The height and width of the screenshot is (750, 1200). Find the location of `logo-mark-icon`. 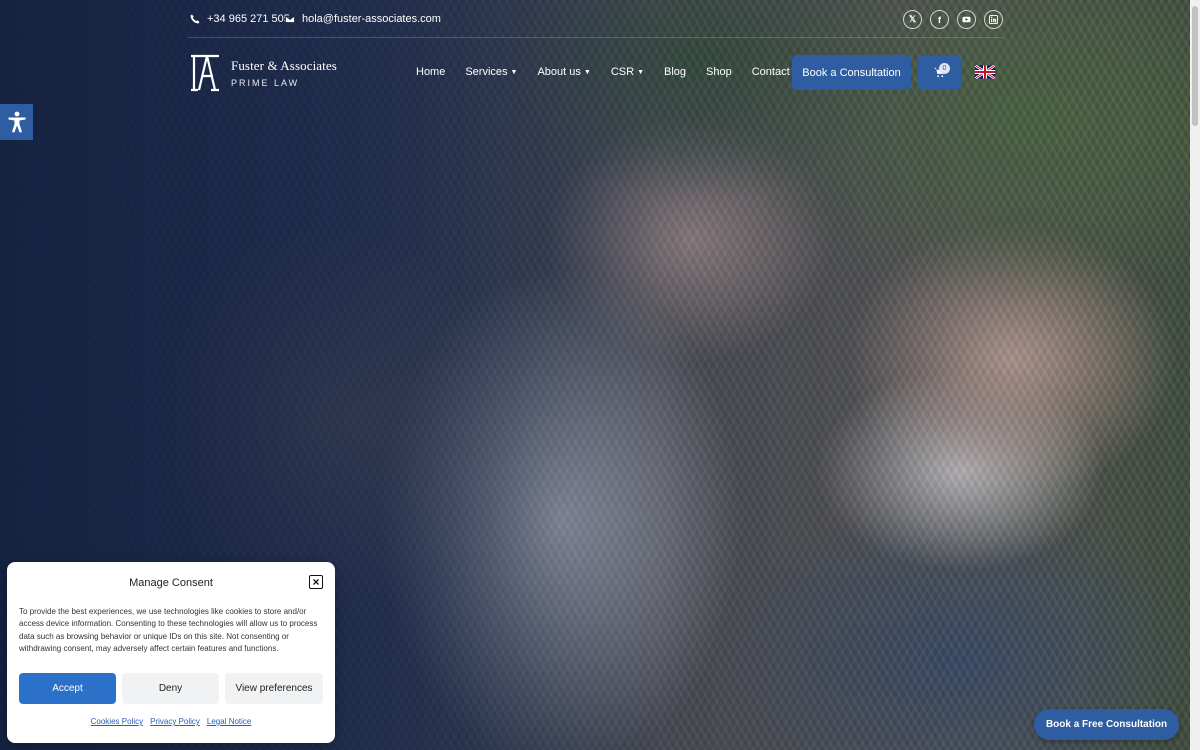

logo-mark-icon is located at coordinates (205, 73).